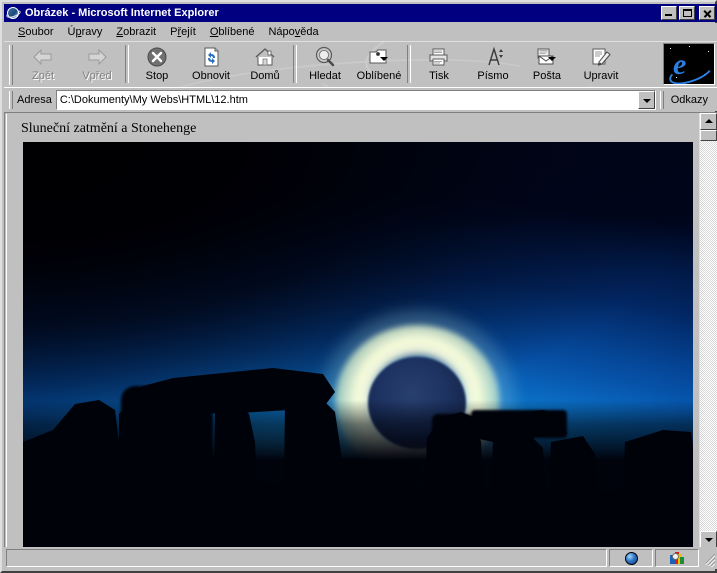  Describe the element at coordinates (293, 32) in the screenshot. I see `menu-item-napoveda: Nápověda` at that location.